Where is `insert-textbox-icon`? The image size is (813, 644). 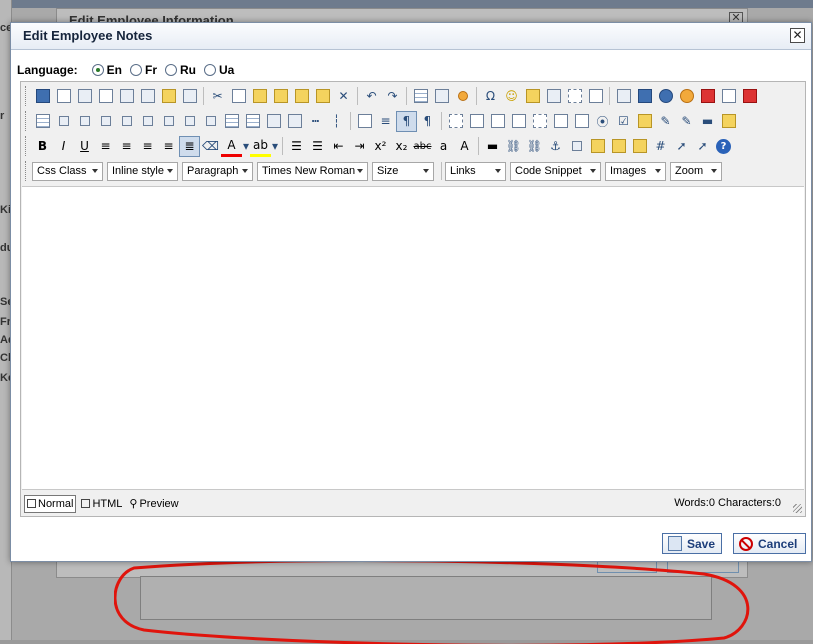 insert-textbox-icon is located at coordinates (497, 121).